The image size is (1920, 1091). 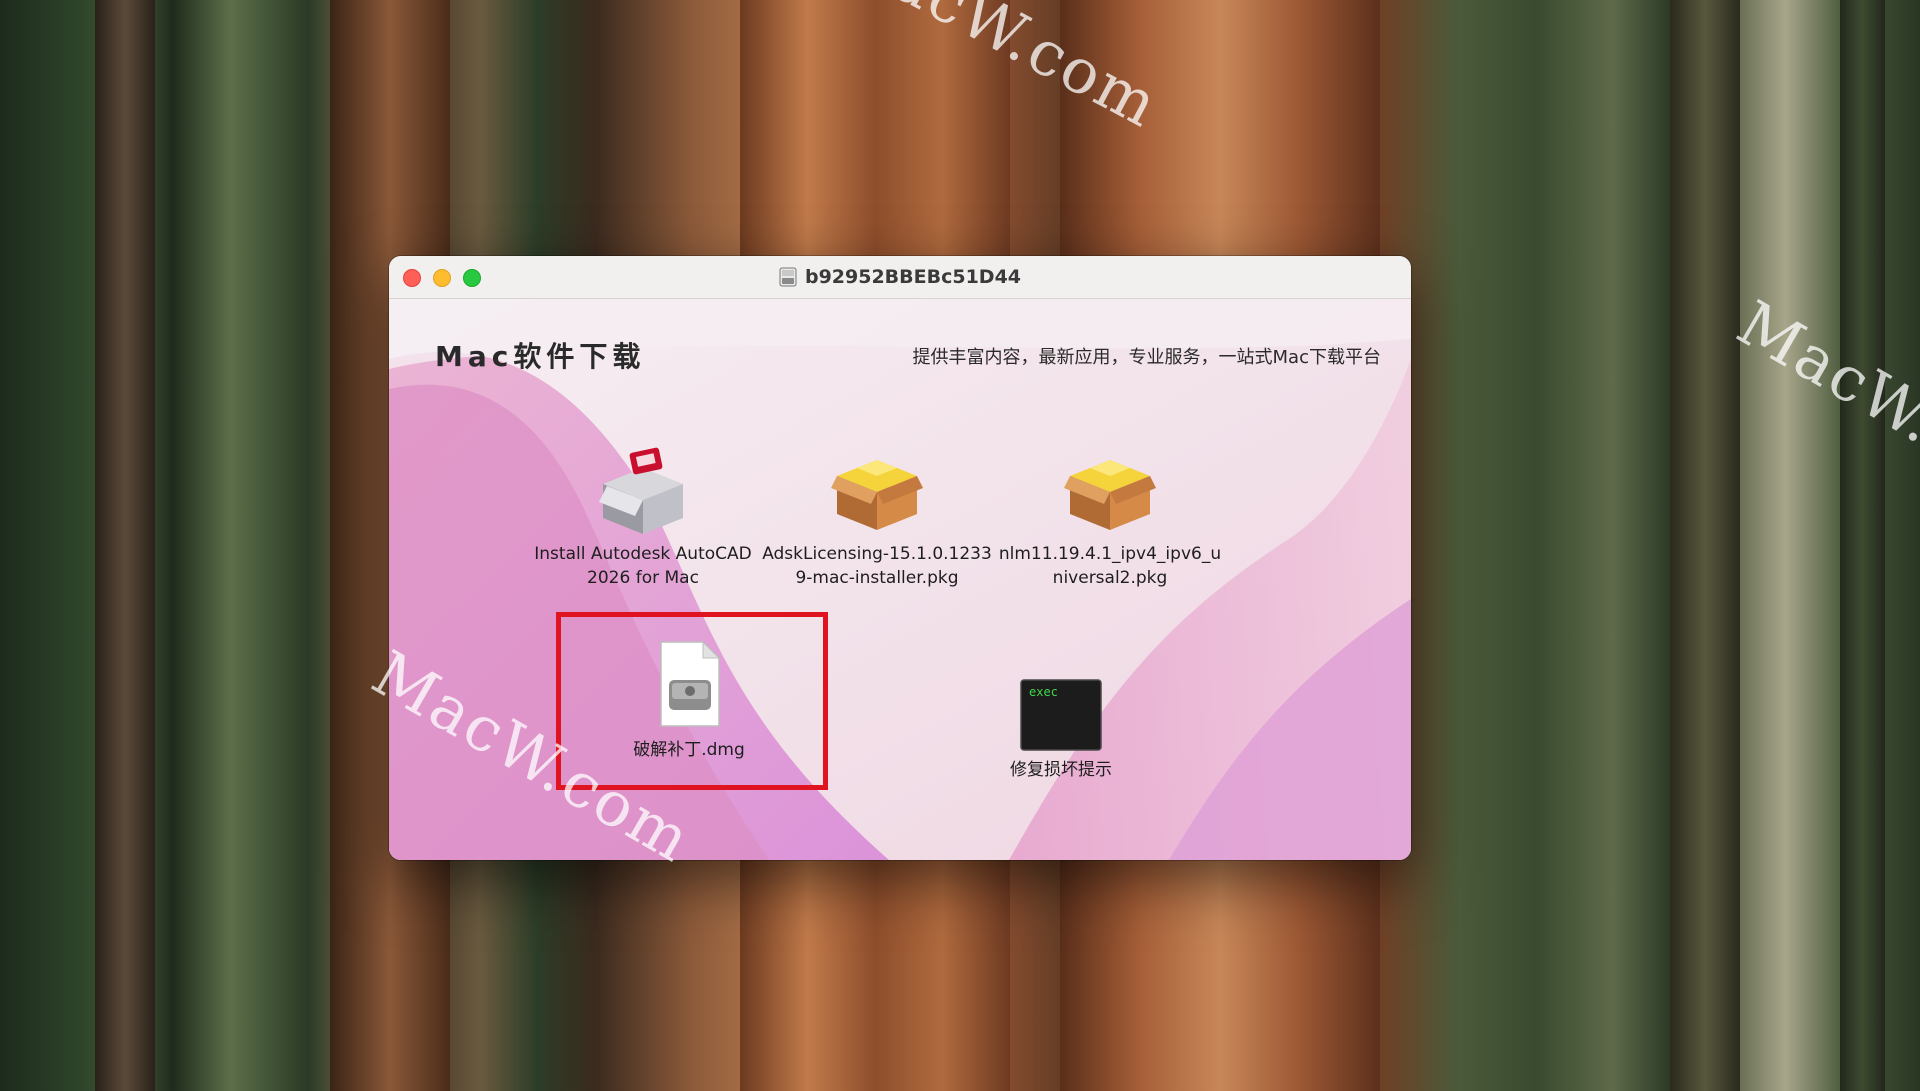 I want to click on disk-image-icon, so click(x=788, y=277).